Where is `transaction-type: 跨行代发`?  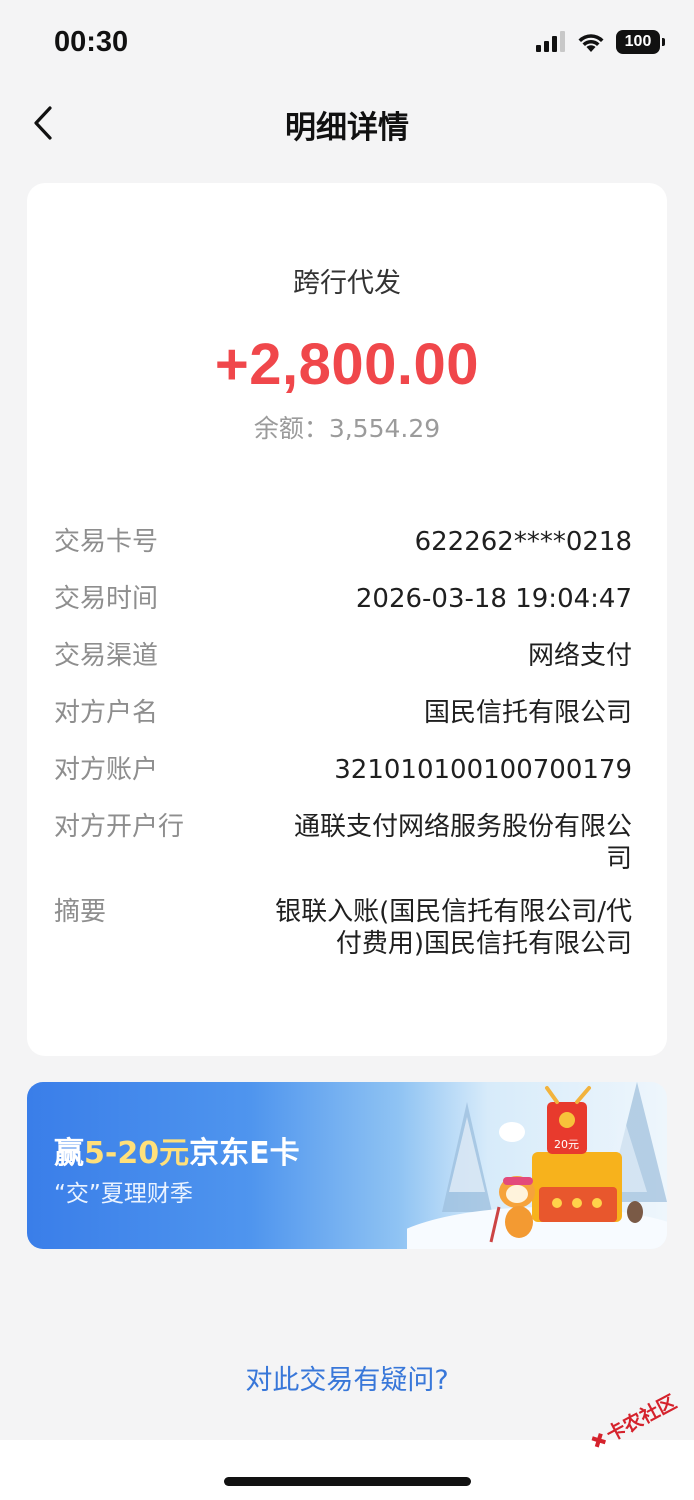 transaction-type: 跨行代发 is located at coordinates (347, 283).